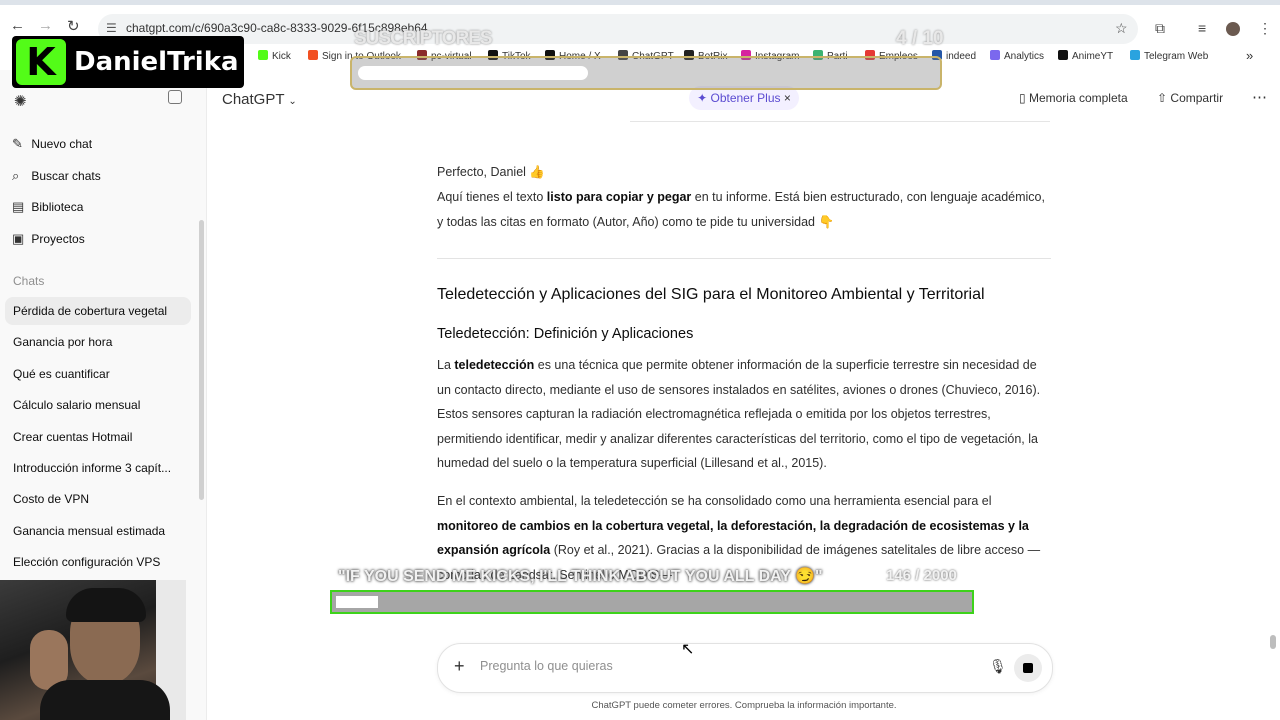 The height and width of the screenshot is (720, 1280). I want to click on mouse-cursor-icon: ↖, so click(688, 649).